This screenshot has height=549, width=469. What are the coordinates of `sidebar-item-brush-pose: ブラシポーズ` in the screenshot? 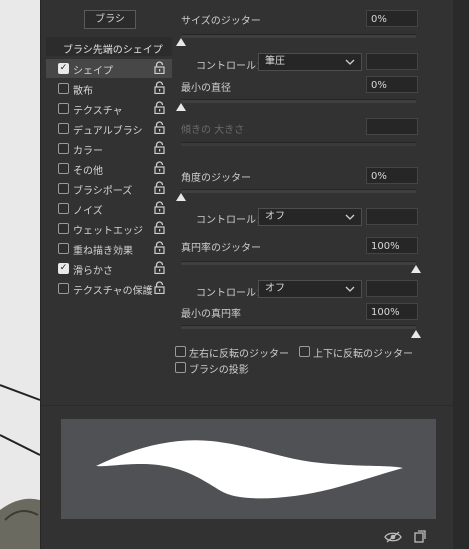 It's located at (109, 188).